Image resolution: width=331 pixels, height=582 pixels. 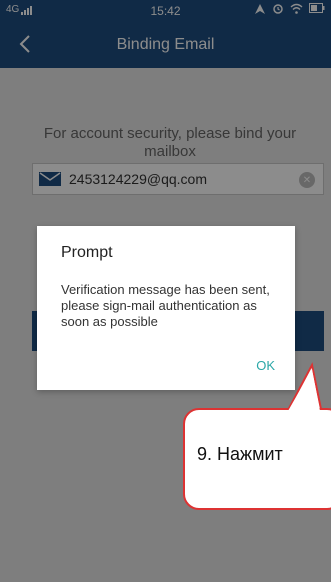 I want to click on annotation-callout: 9. Нажмит, so click(x=257, y=459).